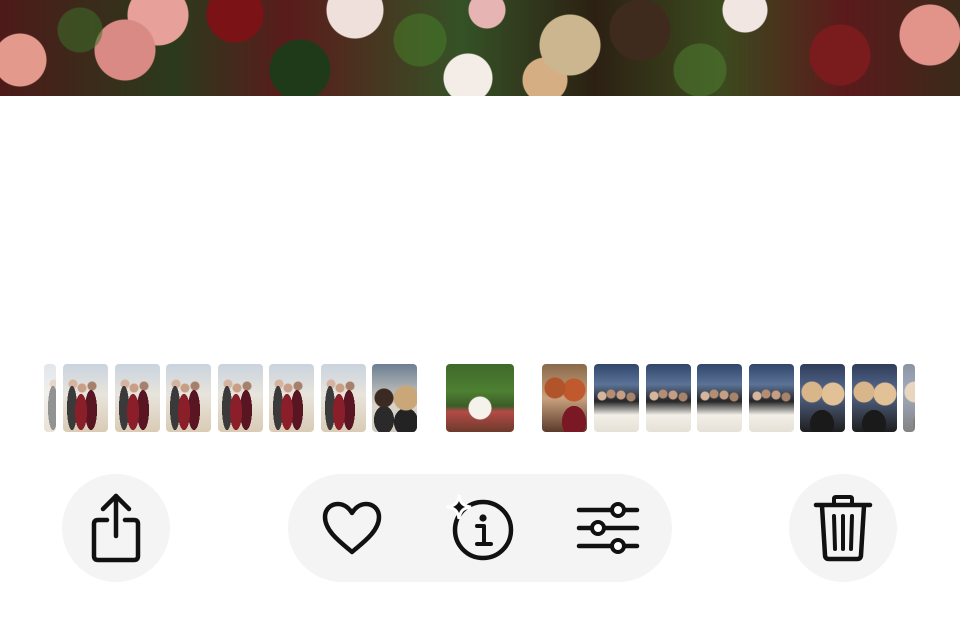 This screenshot has width=960, height=640. I want to click on info-button, so click(479, 528).